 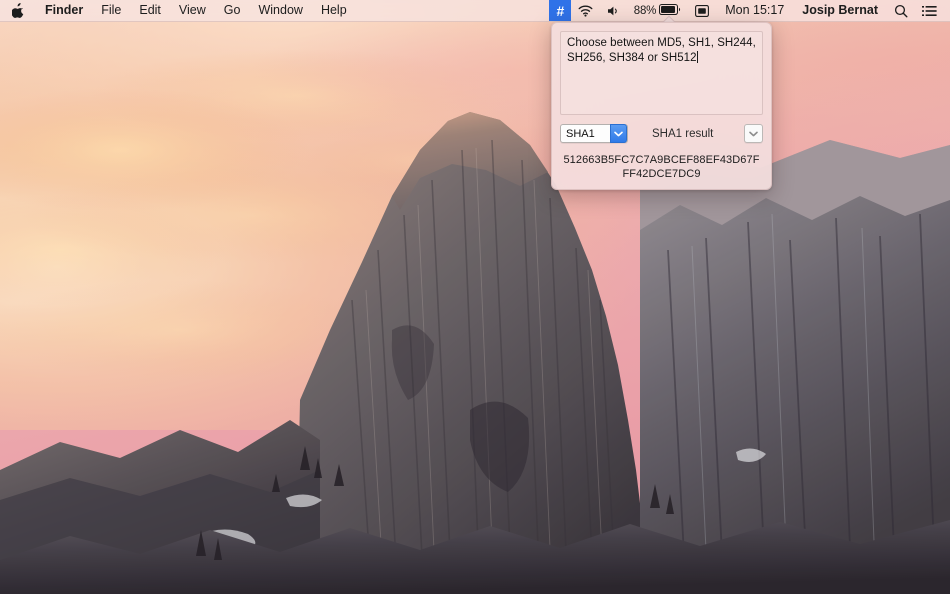 What do you see at coordinates (702, 10) in the screenshot?
I see `display-mirror-icon` at bounding box center [702, 10].